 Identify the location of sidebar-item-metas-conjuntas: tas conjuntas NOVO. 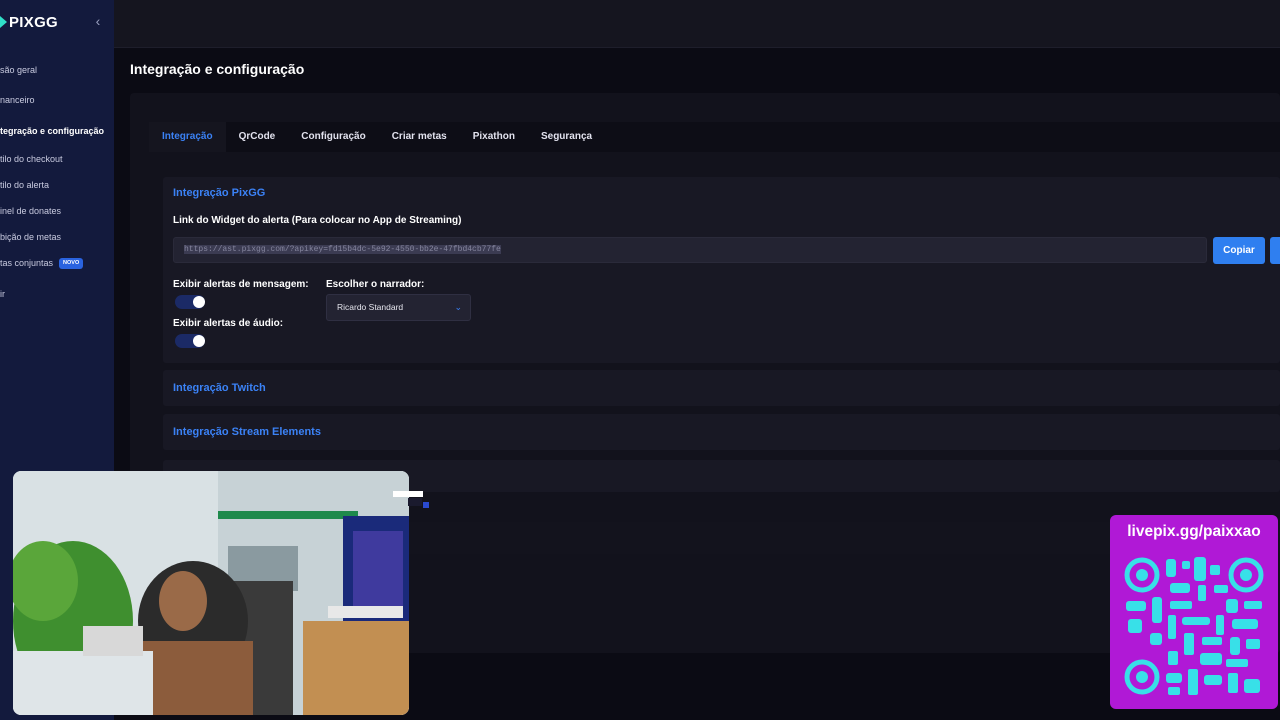
(57, 263).